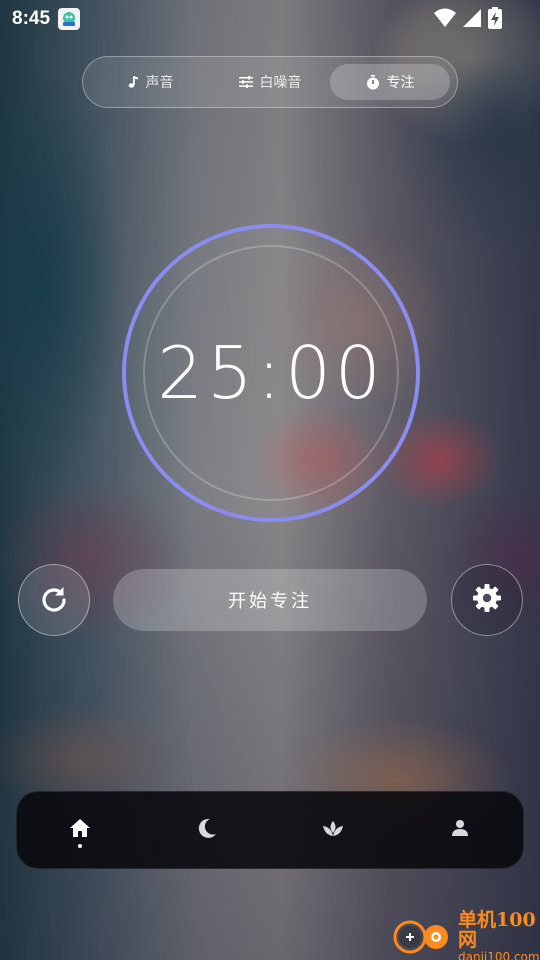  I want to click on tab-focus: 专注, so click(390, 82).